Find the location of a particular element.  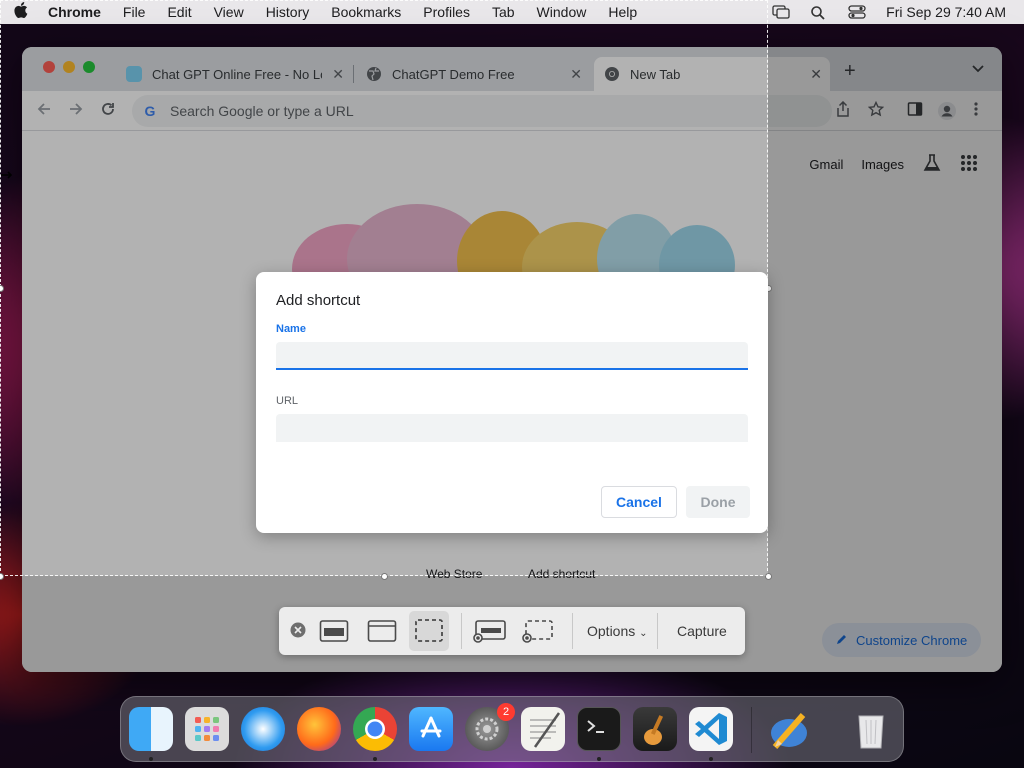

textedit-icon is located at coordinates (543, 729).